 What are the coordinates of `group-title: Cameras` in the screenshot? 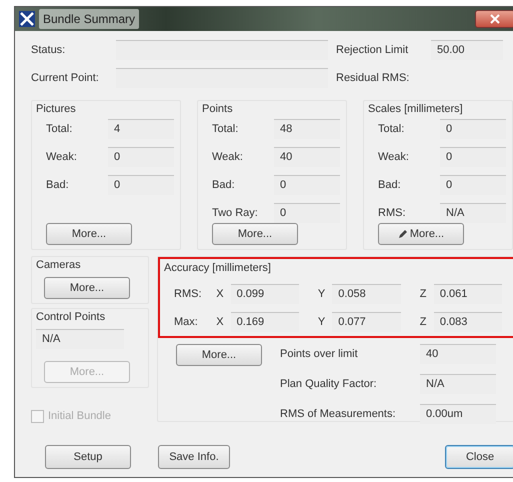 It's located at (59, 265).